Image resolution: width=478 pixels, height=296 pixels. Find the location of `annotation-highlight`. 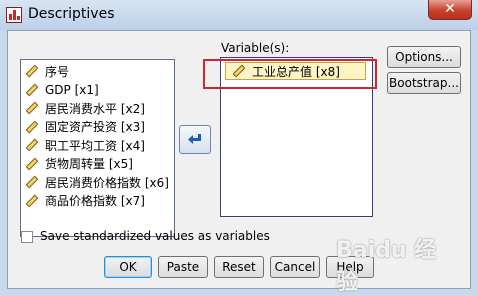

annotation-highlight is located at coordinates (290, 74).